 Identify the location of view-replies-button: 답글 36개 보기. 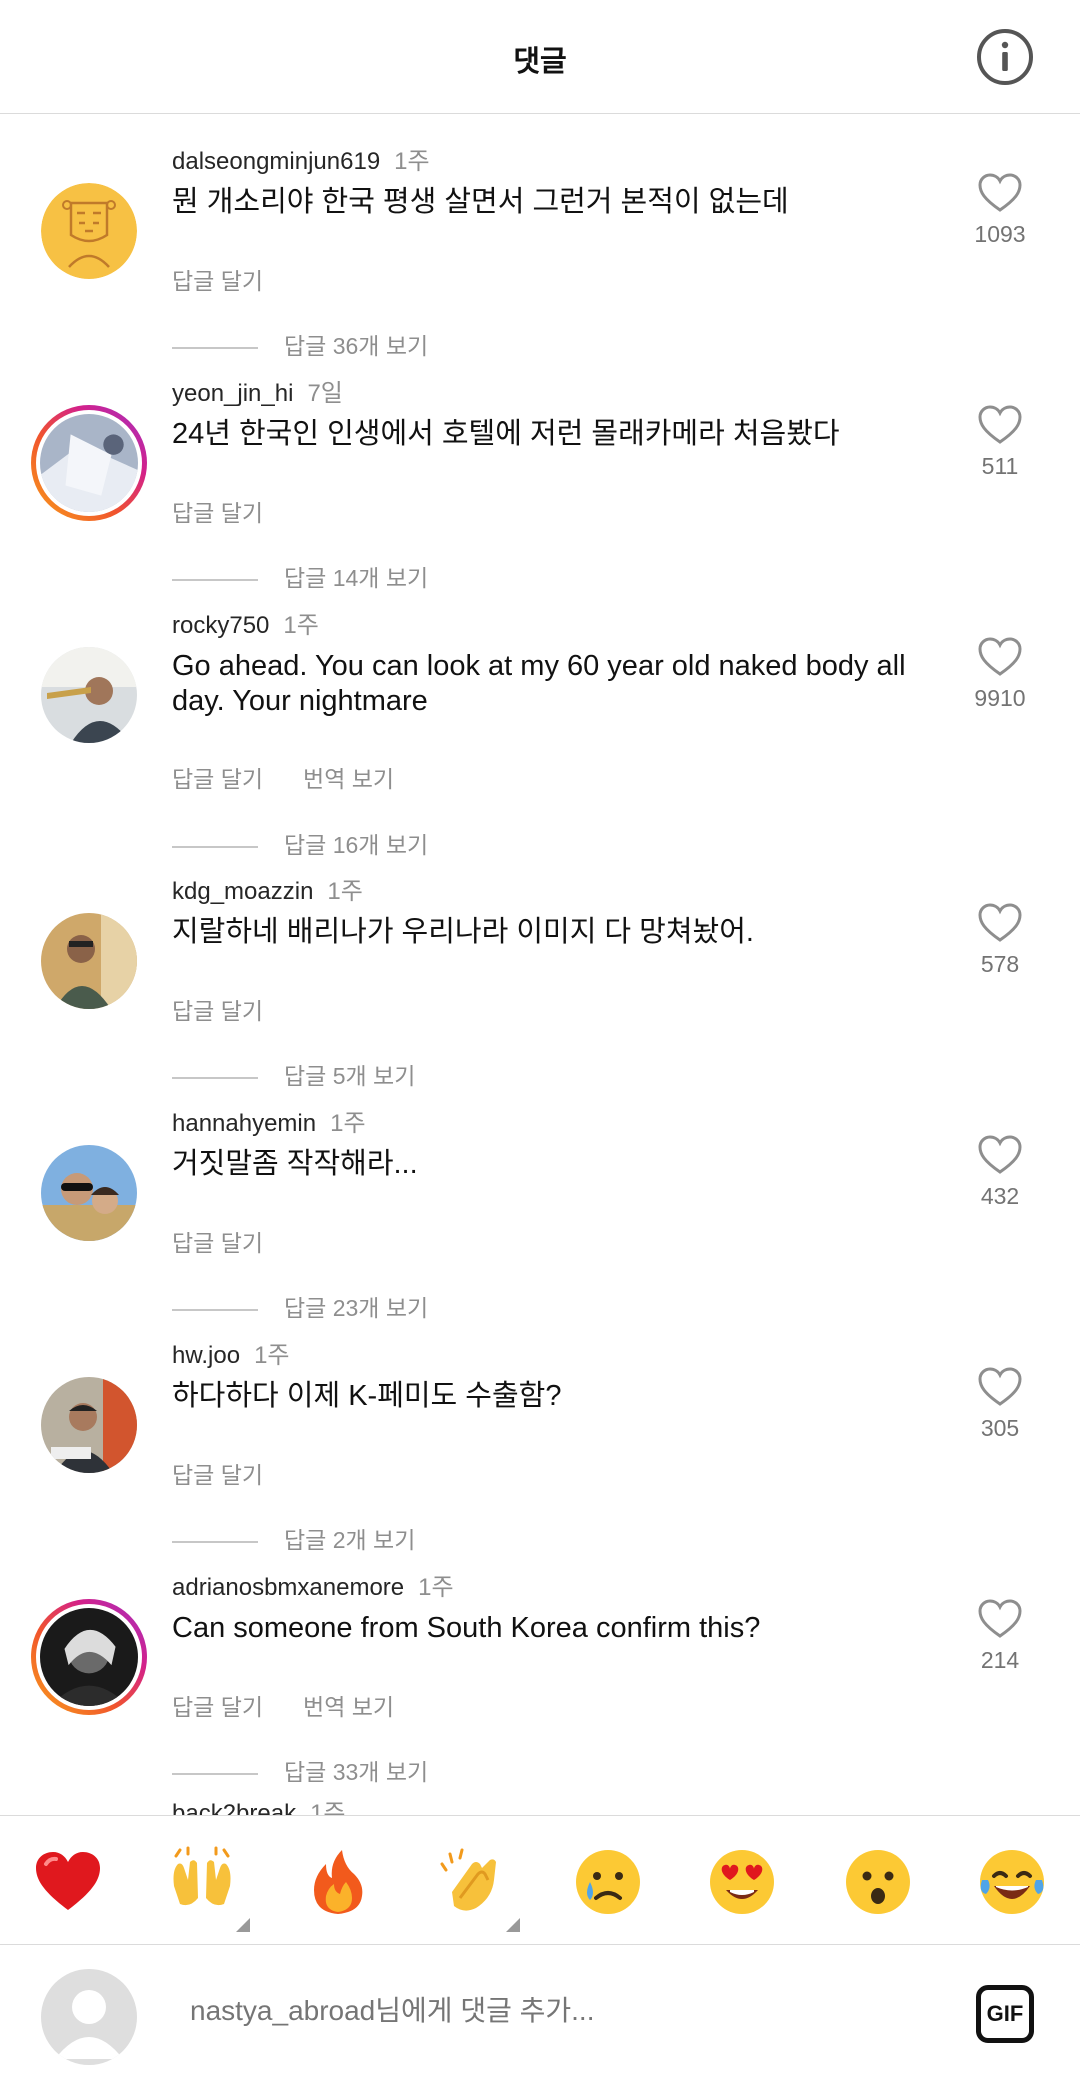
(300, 344).